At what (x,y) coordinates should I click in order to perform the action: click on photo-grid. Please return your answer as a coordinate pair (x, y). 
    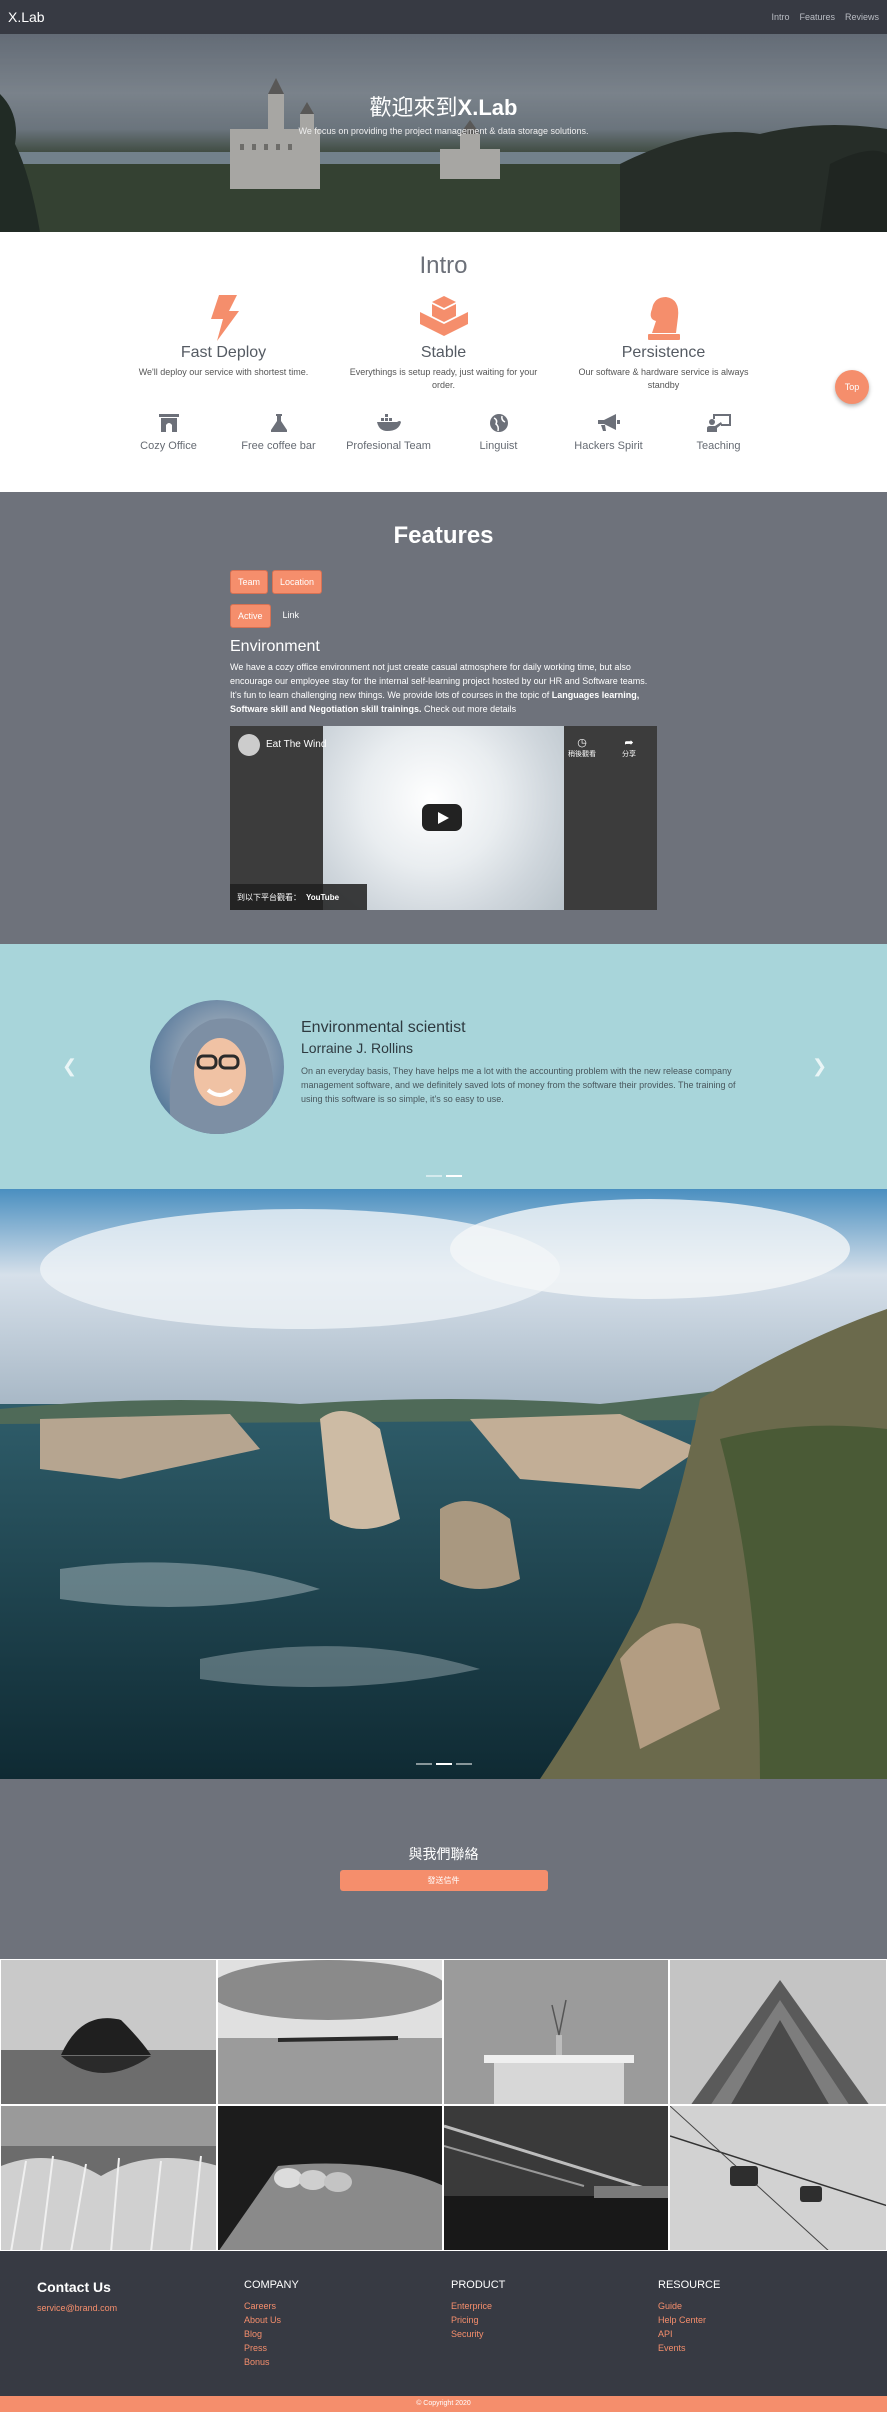
    Looking at the image, I should click on (443, 2105).